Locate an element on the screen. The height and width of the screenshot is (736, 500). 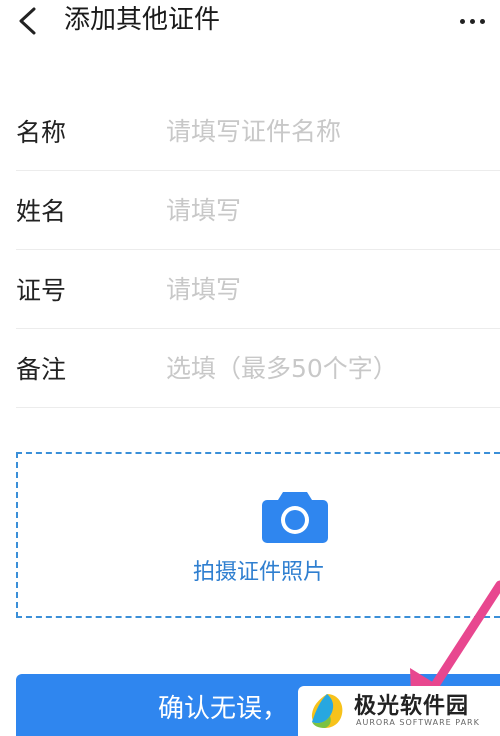
page-title: 添加其他证件 is located at coordinates (142, 20).